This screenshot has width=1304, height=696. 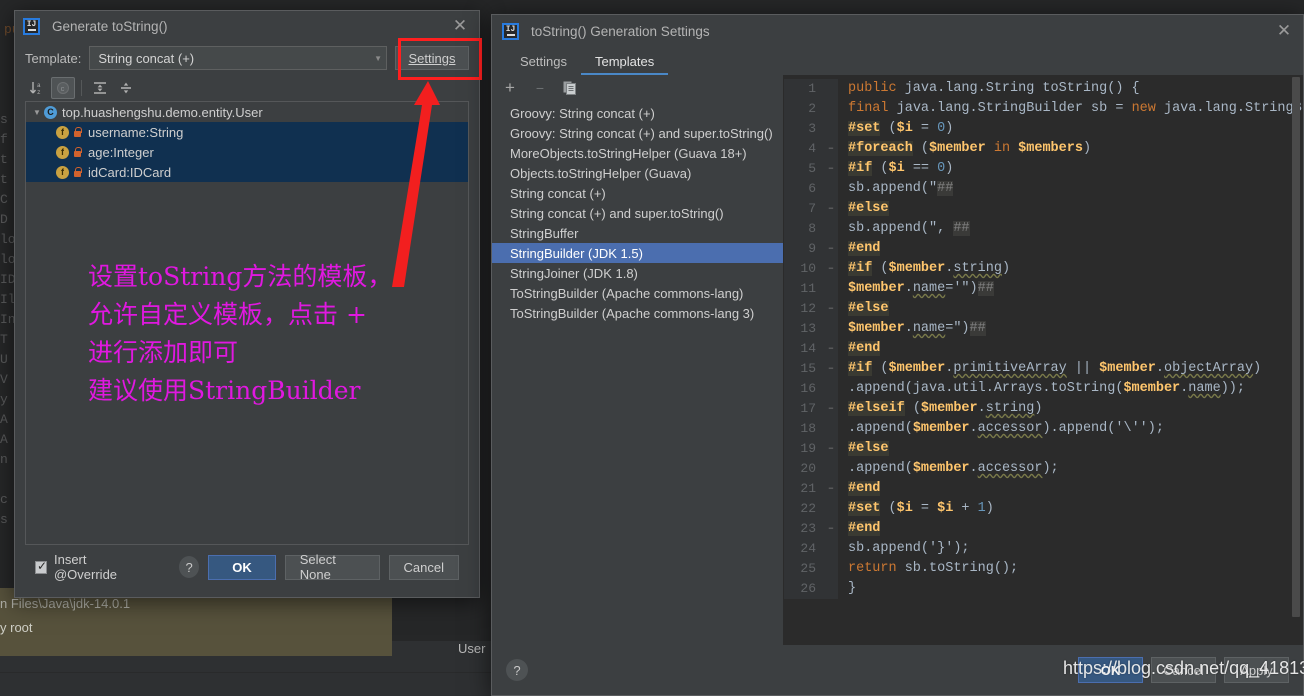 What do you see at coordinates (1043, 289) in the screenshot?
I see `code-line: 11 $member.name='")##` at bounding box center [1043, 289].